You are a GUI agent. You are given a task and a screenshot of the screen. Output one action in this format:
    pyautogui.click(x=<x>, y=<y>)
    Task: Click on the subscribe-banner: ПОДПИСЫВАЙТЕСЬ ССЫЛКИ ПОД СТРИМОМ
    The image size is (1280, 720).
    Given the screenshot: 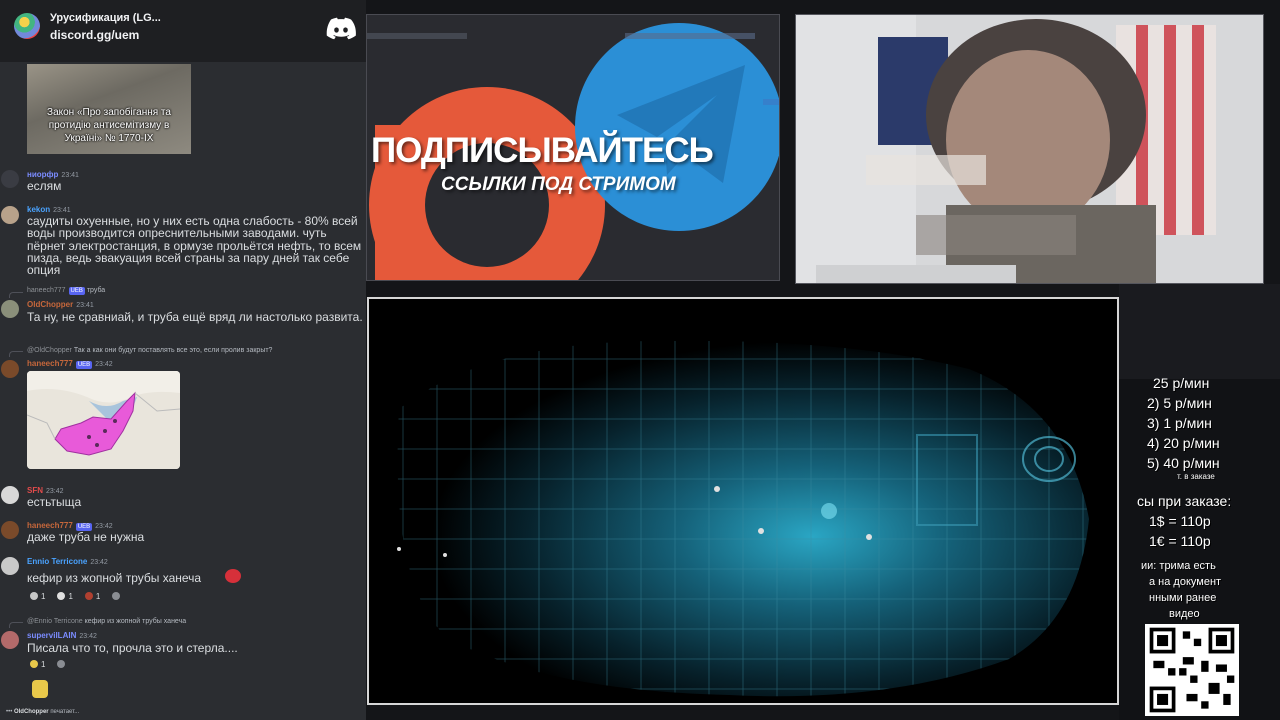 What is the action you would take?
    pyautogui.click(x=573, y=147)
    